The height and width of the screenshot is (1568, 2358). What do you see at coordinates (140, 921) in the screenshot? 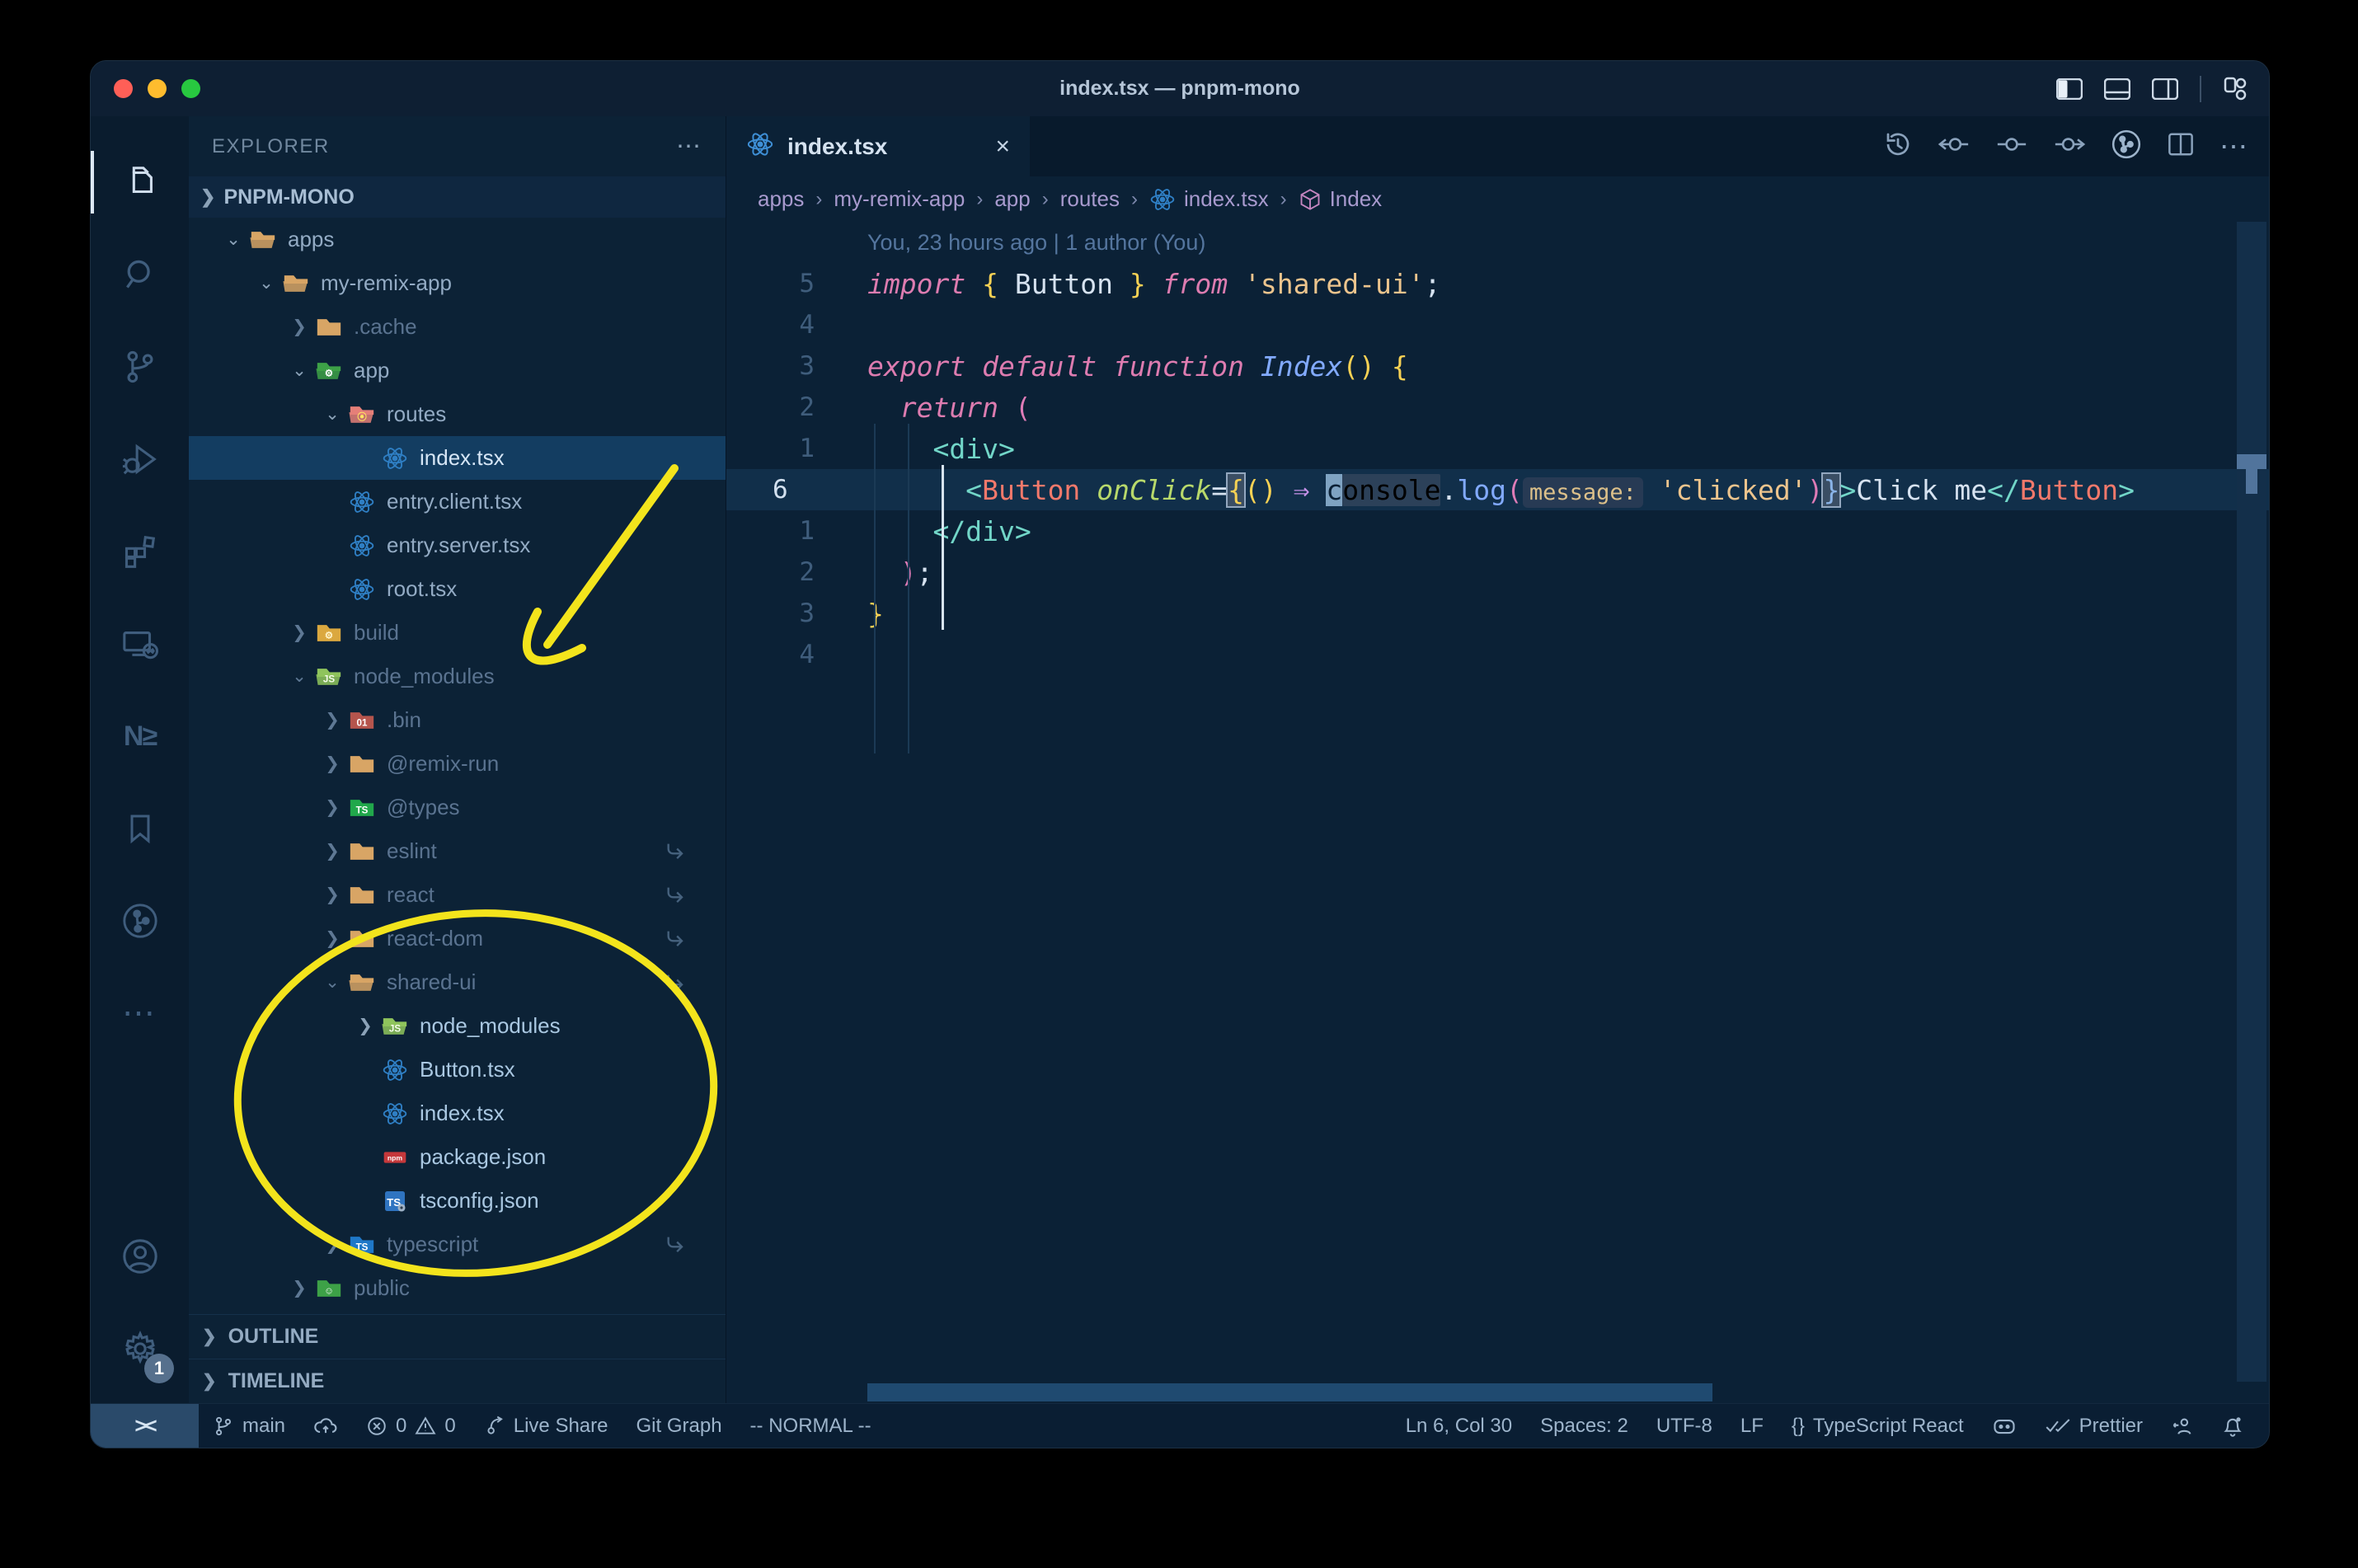
I see `activitybar-gitlens-icon` at bounding box center [140, 921].